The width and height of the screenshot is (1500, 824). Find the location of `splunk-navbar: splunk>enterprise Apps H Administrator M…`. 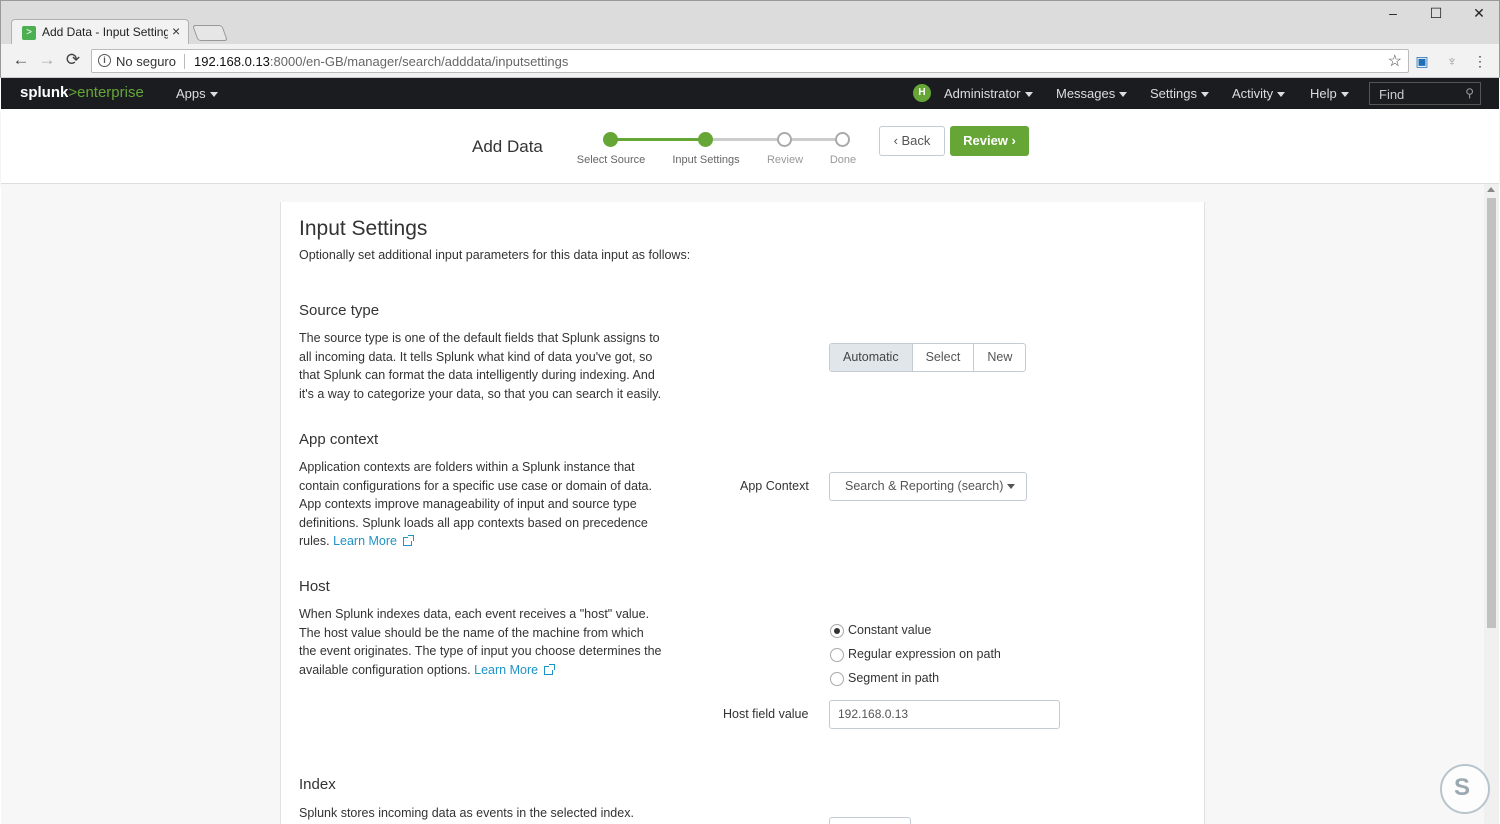

splunk-navbar: splunk>enterprise Apps H Administrator M… is located at coordinates (750, 93).